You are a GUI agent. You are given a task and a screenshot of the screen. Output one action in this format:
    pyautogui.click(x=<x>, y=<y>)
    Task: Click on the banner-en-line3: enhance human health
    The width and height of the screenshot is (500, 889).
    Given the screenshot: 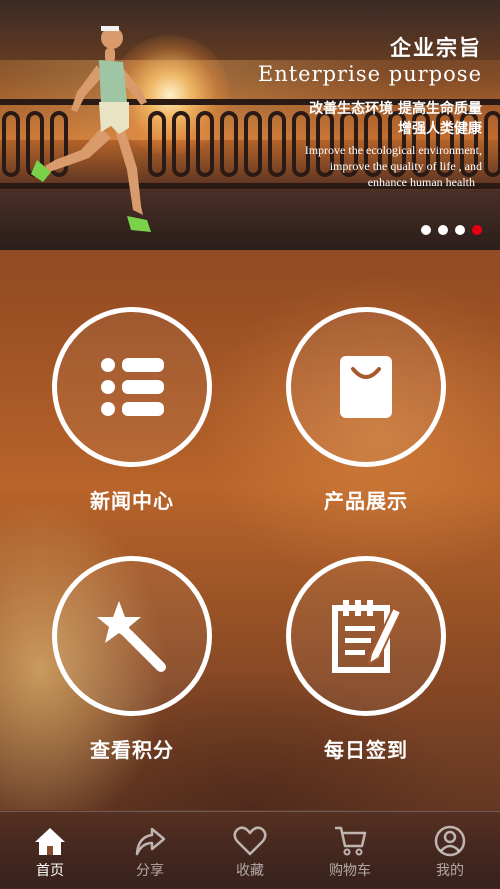 What is the action you would take?
    pyautogui.click(x=421, y=182)
    